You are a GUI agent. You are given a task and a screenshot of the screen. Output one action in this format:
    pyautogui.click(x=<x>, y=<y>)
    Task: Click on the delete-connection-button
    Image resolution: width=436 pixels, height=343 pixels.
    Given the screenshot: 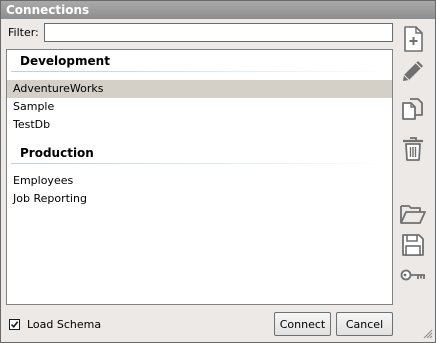 What is the action you would take?
    pyautogui.click(x=413, y=149)
    